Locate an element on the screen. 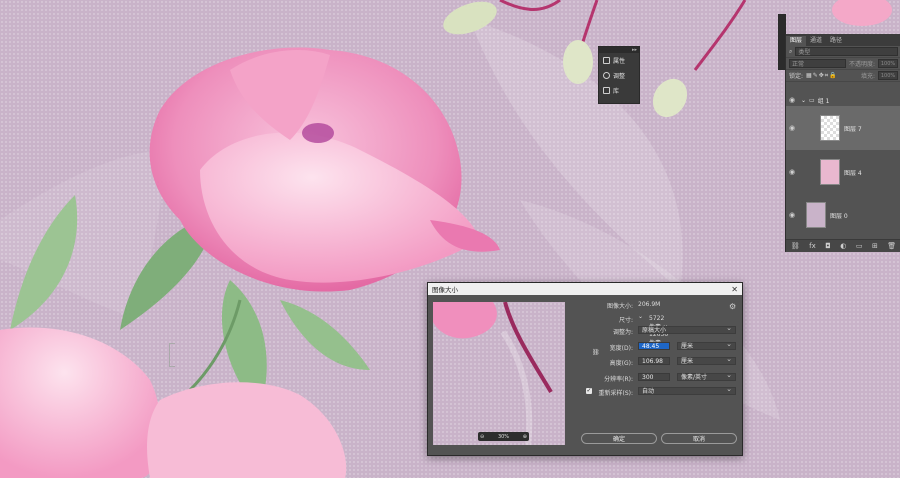 The image size is (900, 478). cancel-button: 取消 is located at coordinates (699, 438).